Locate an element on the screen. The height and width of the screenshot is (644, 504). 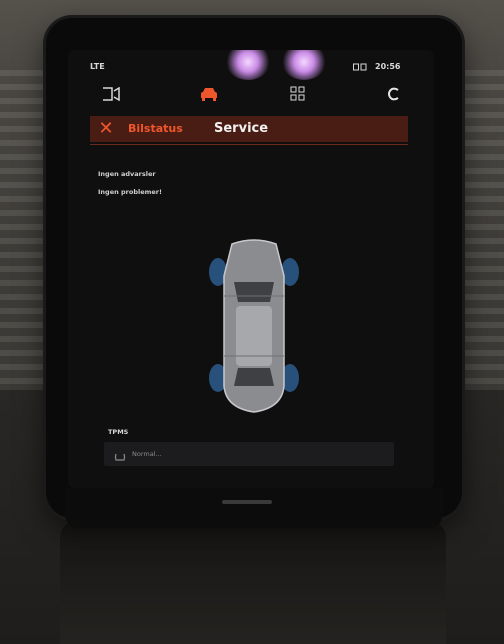
center-console is located at coordinates (253, 582).